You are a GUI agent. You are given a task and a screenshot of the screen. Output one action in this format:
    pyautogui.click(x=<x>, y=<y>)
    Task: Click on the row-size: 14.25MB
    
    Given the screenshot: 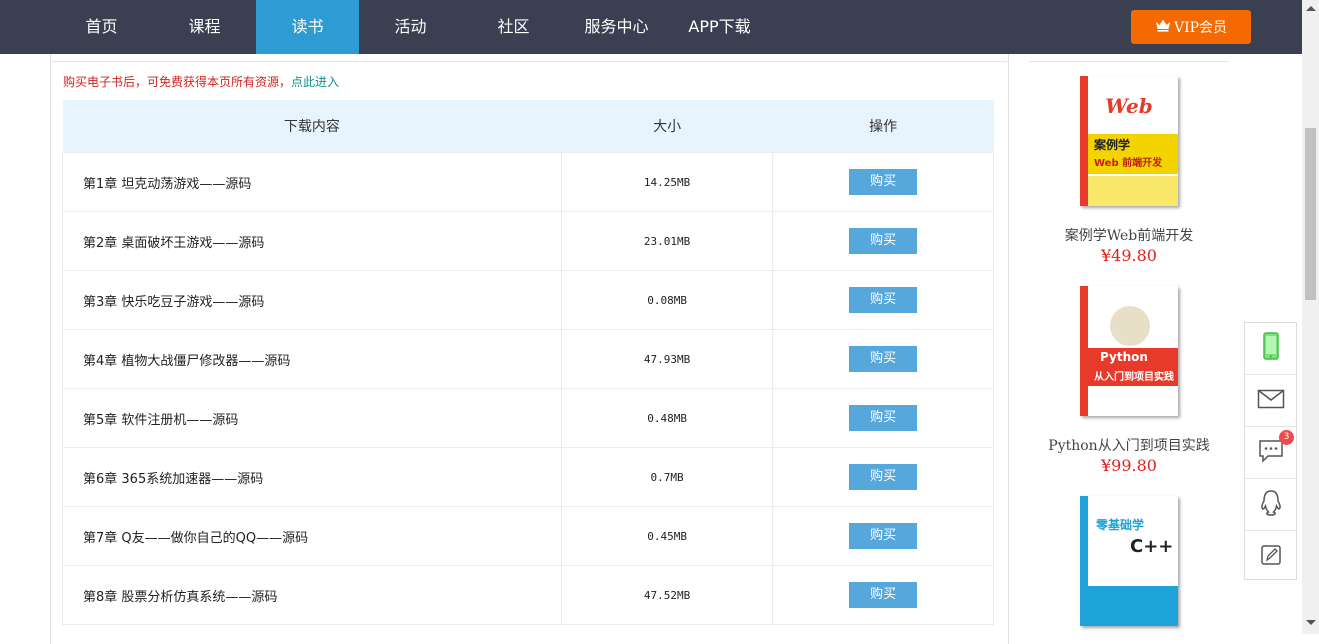 What is the action you would take?
    pyautogui.click(x=667, y=182)
    